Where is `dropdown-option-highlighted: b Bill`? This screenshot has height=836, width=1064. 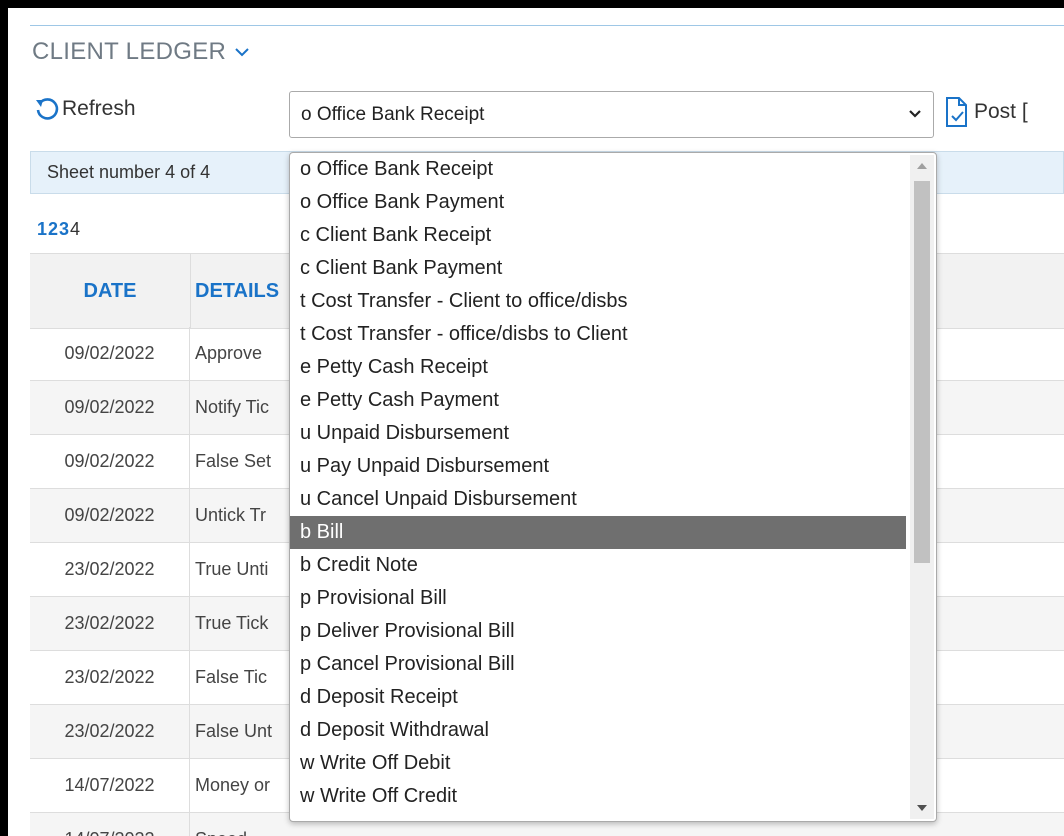
dropdown-option-highlighted: b Bill is located at coordinates (598, 532).